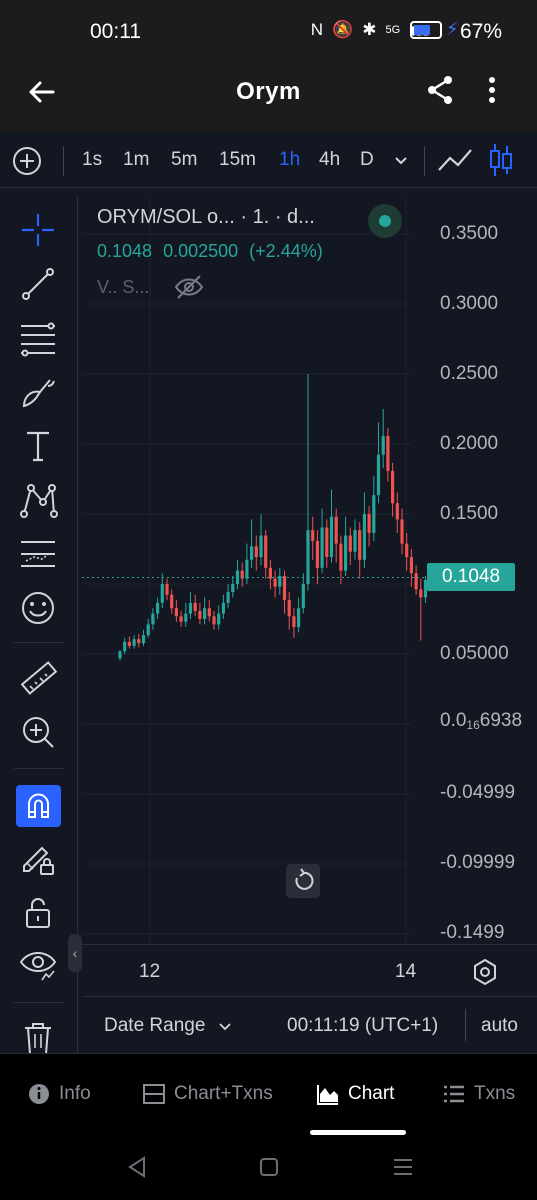  What do you see at coordinates (59, 1094) in the screenshot?
I see `tab-info: Info` at bounding box center [59, 1094].